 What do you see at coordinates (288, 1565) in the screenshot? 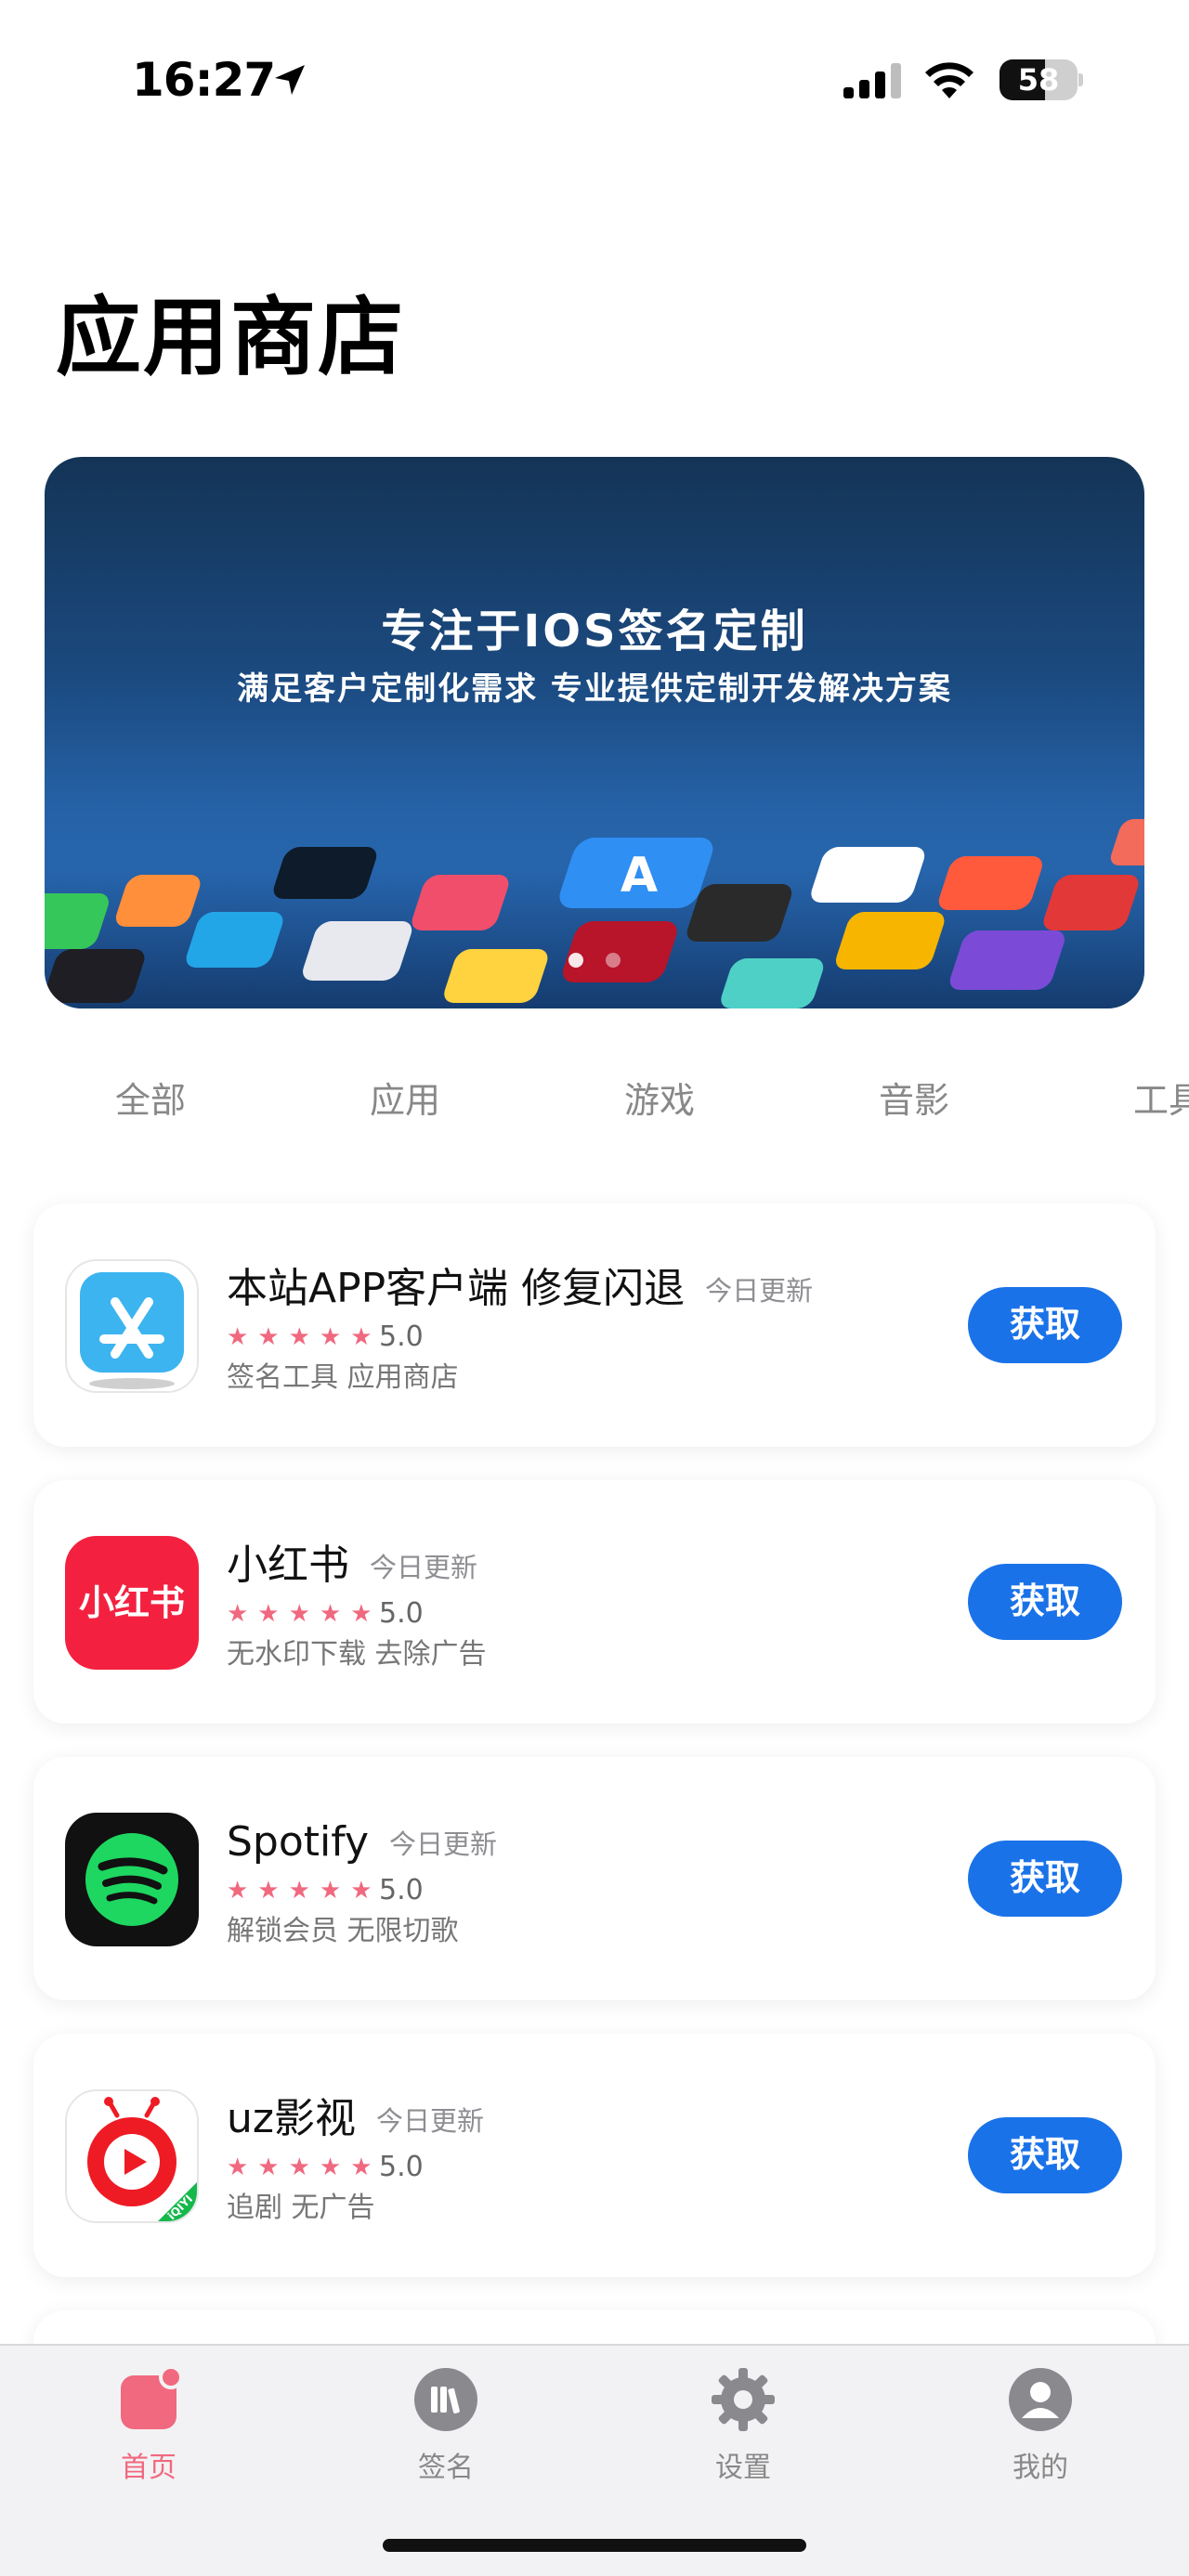
I see `app-name: 小红书` at bounding box center [288, 1565].